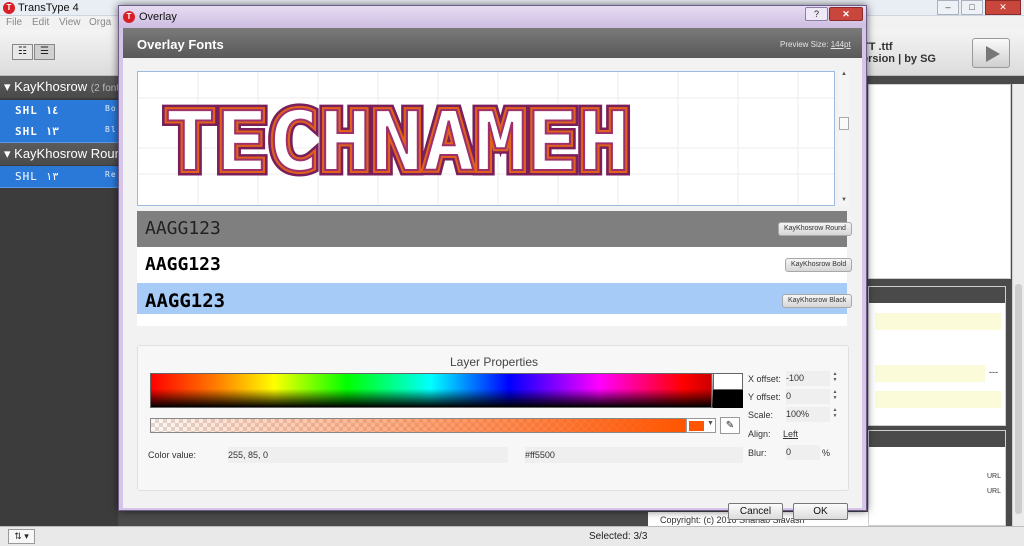 This screenshot has height=546, width=1024. What do you see at coordinates (994, 476) in the screenshot?
I see `url-label: URL` at bounding box center [994, 476].